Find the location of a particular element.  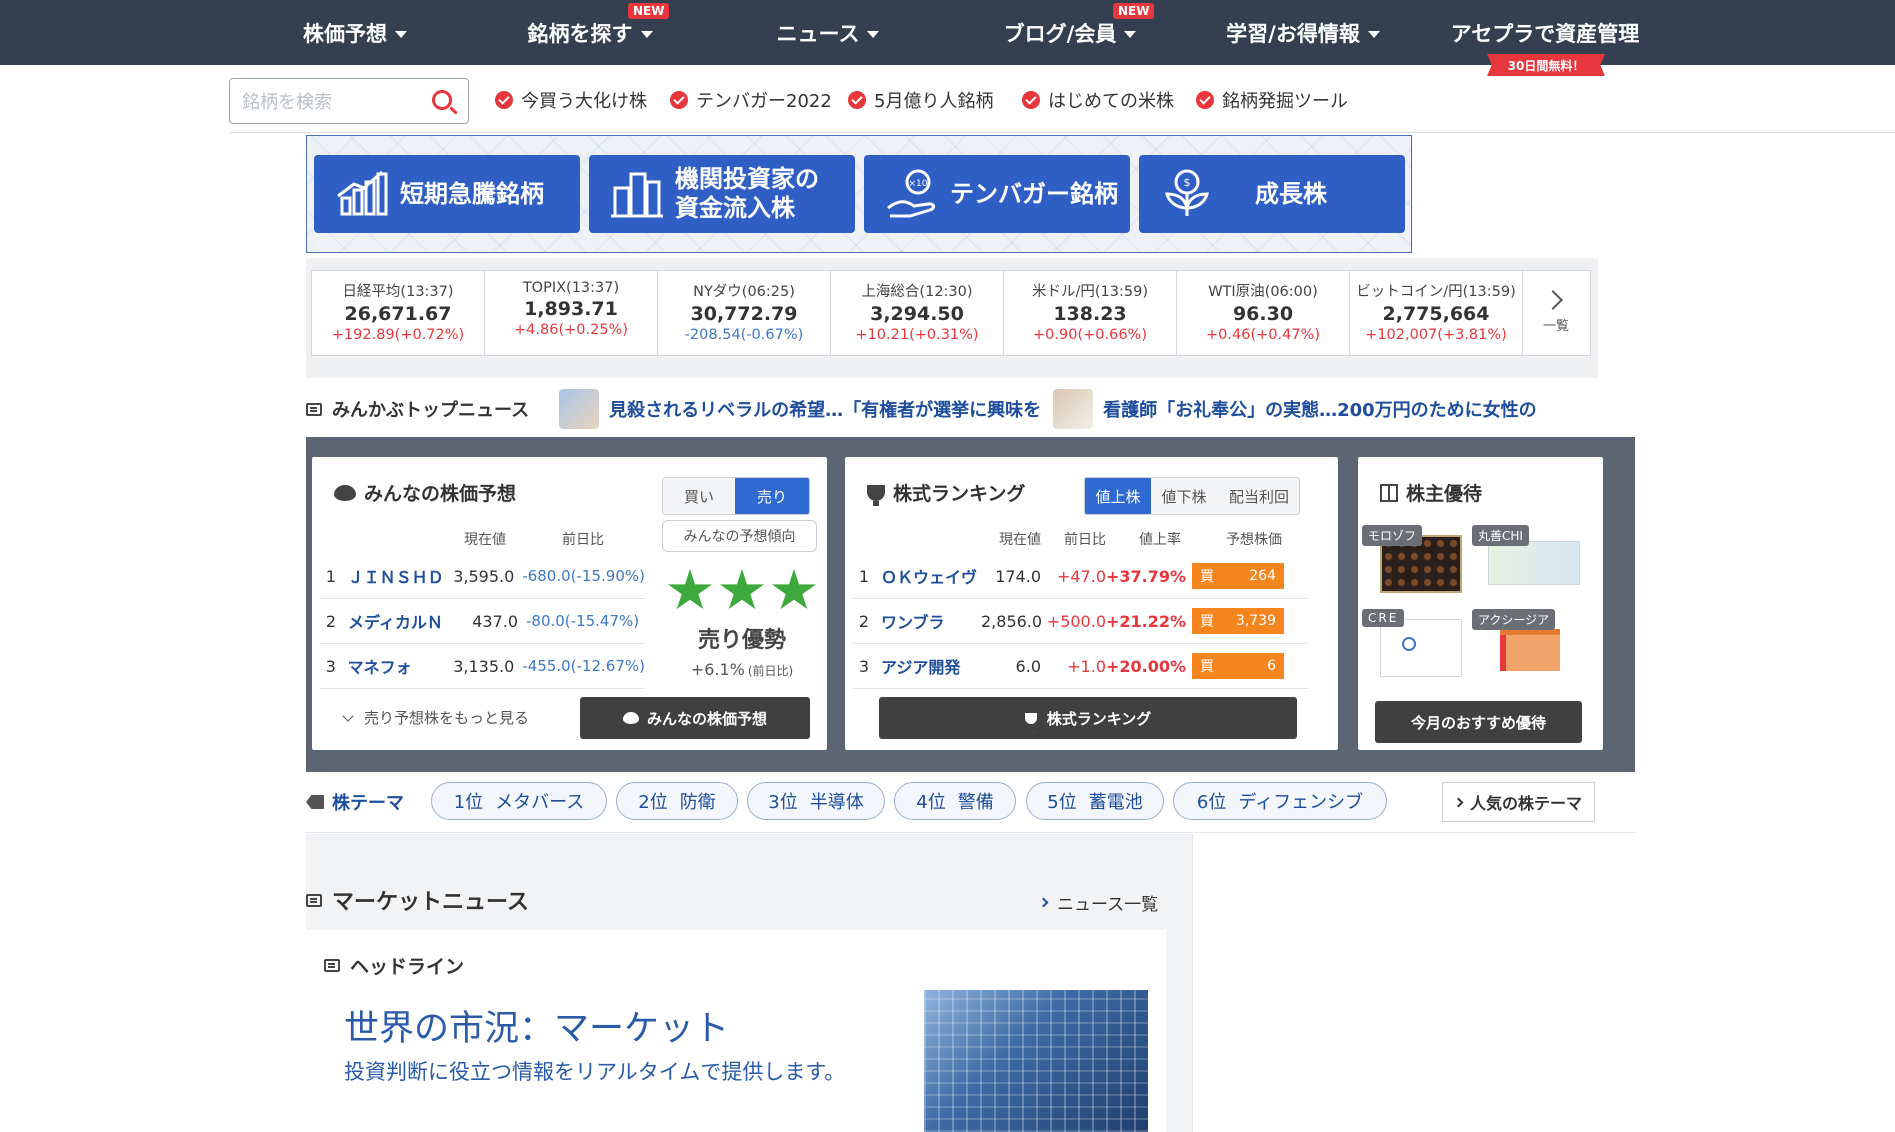

benefit-item-cre: CRE is located at coordinates (1413, 644).